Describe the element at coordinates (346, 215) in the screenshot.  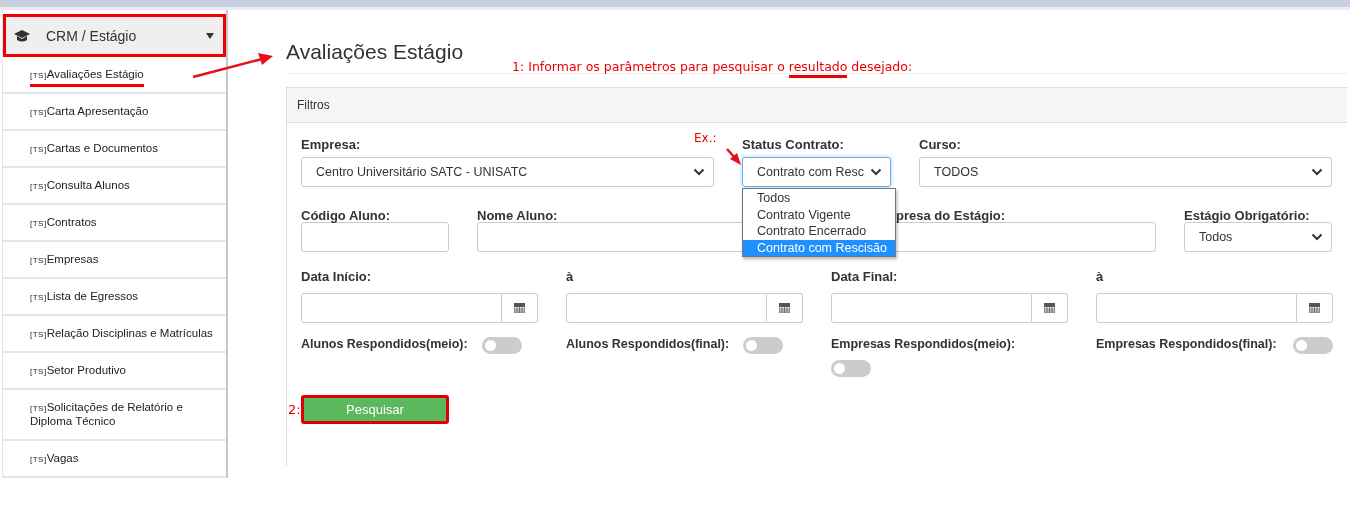
I see `field-label: Código Aluno:` at that location.